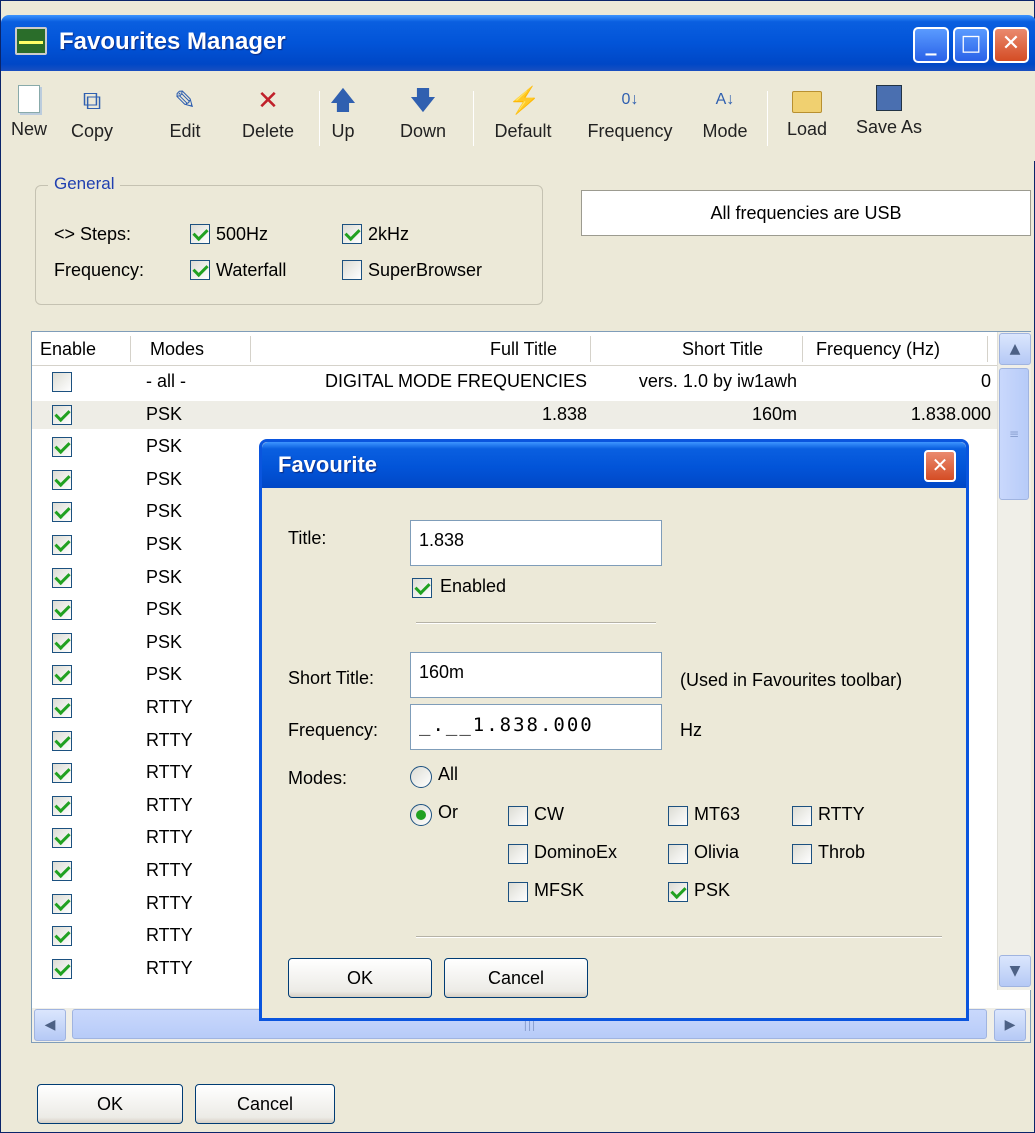 This screenshot has width=1035, height=1133. What do you see at coordinates (518, 43) in the screenshot?
I see `title-bar: Favourites Manager _ □ ✕` at bounding box center [518, 43].